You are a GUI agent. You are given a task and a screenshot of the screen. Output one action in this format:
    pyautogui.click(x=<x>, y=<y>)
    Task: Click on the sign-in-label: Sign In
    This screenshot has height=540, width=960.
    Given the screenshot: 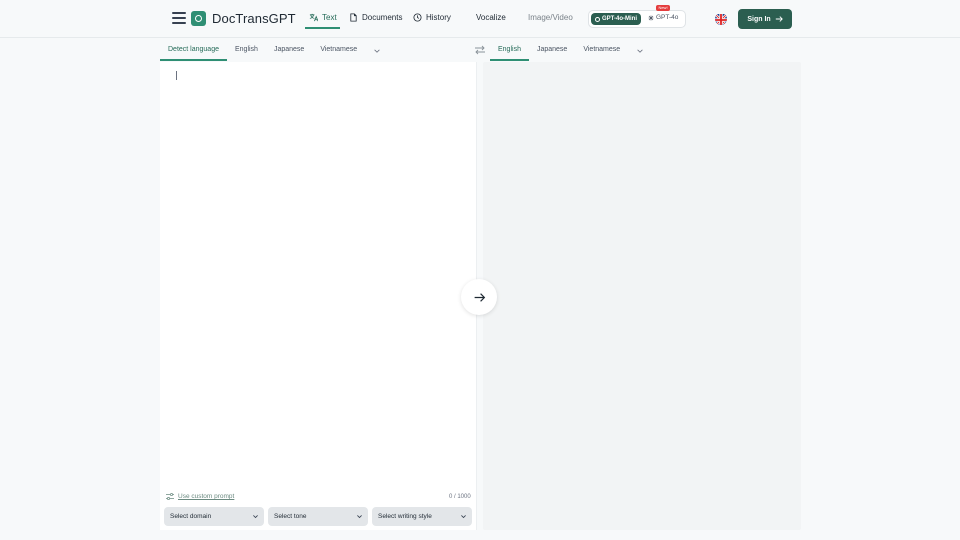 What is the action you would take?
    pyautogui.click(x=759, y=19)
    